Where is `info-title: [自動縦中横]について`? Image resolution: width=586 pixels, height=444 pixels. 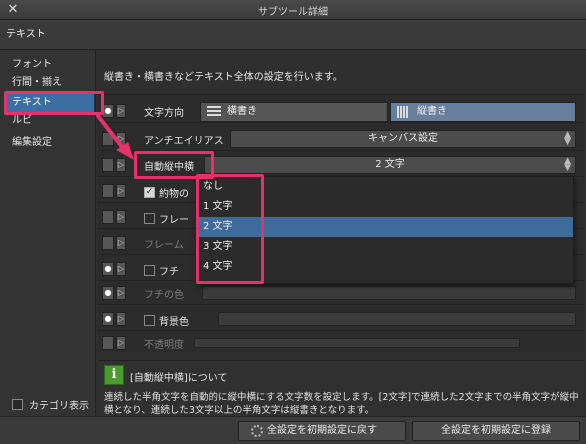
info-title: [自動縦中横]について is located at coordinates (179, 378).